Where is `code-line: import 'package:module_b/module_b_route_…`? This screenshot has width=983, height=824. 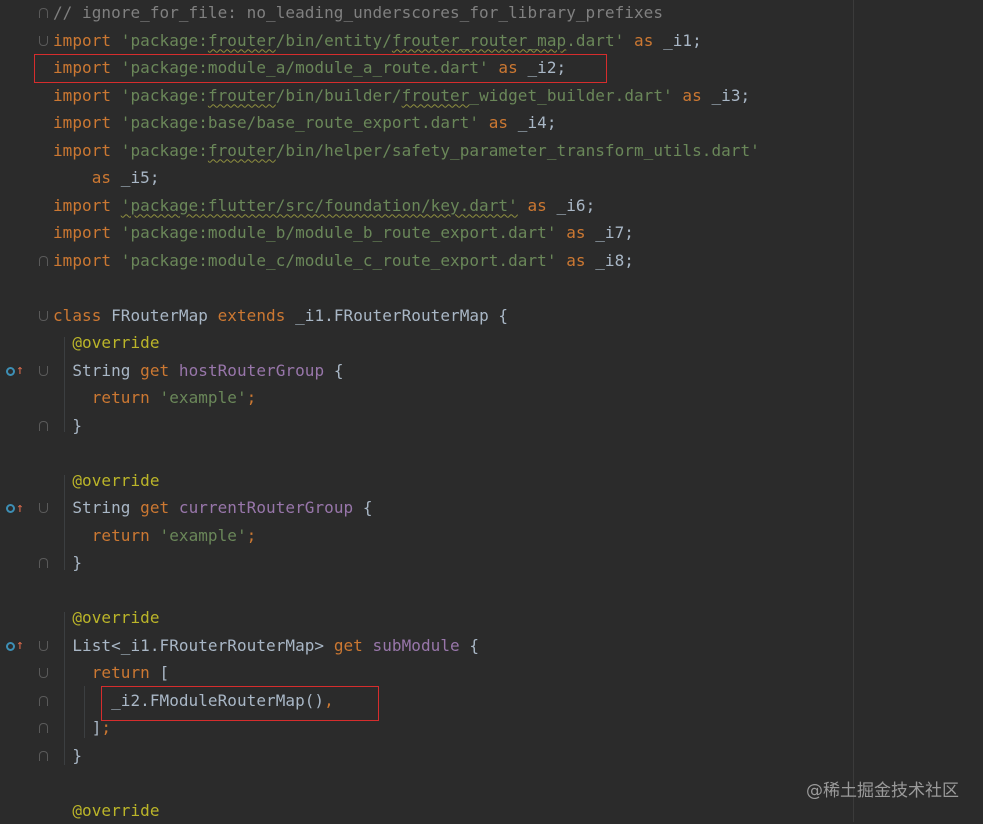 code-line: import 'package:module_b/module_b_route_… is located at coordinates (343, 233).